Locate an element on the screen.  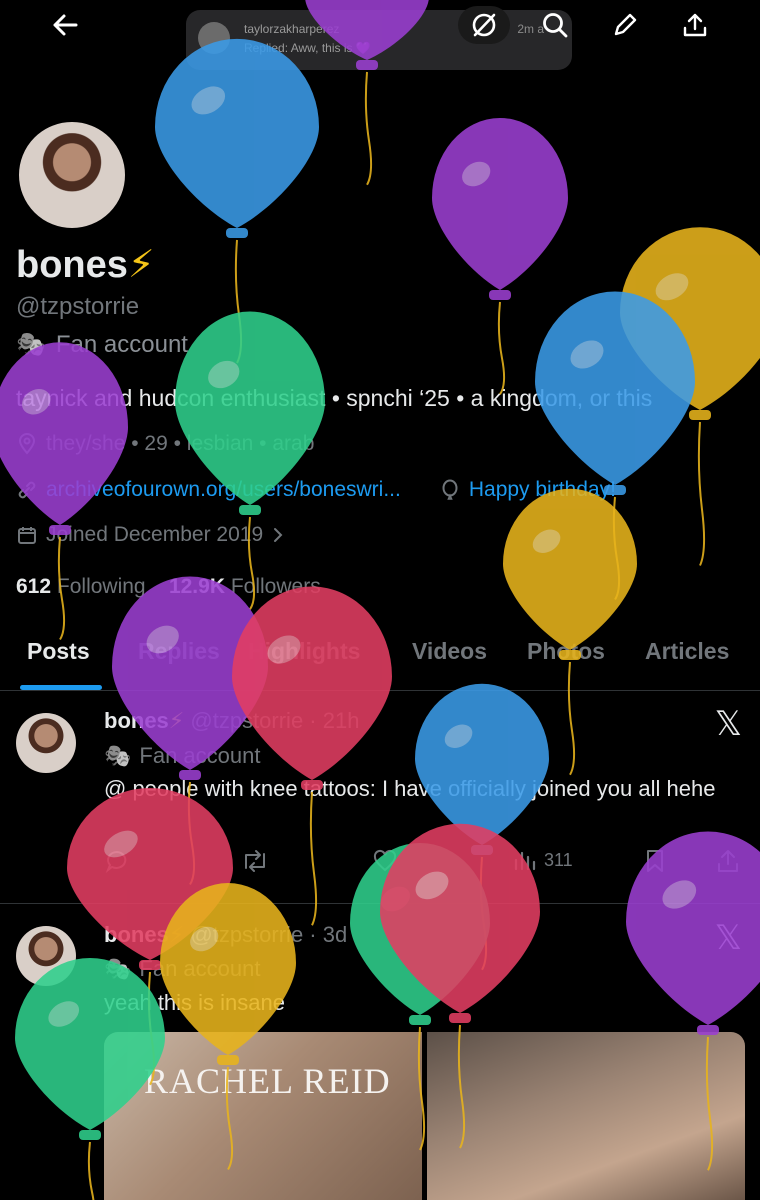
tab-replies: Replies is located at coordinates (179, 651).